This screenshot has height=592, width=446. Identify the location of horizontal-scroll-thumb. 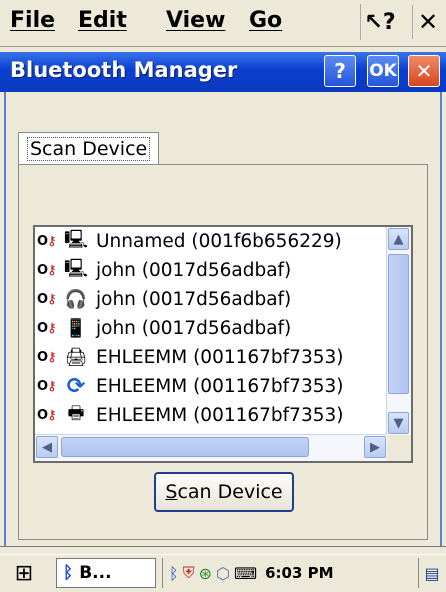
(185, 447).